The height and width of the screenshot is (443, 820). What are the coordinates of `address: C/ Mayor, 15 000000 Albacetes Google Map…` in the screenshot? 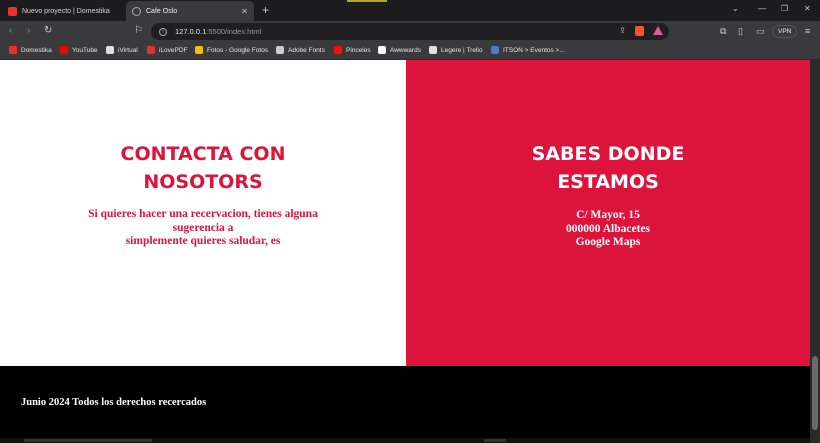 It's located at (608, 229).